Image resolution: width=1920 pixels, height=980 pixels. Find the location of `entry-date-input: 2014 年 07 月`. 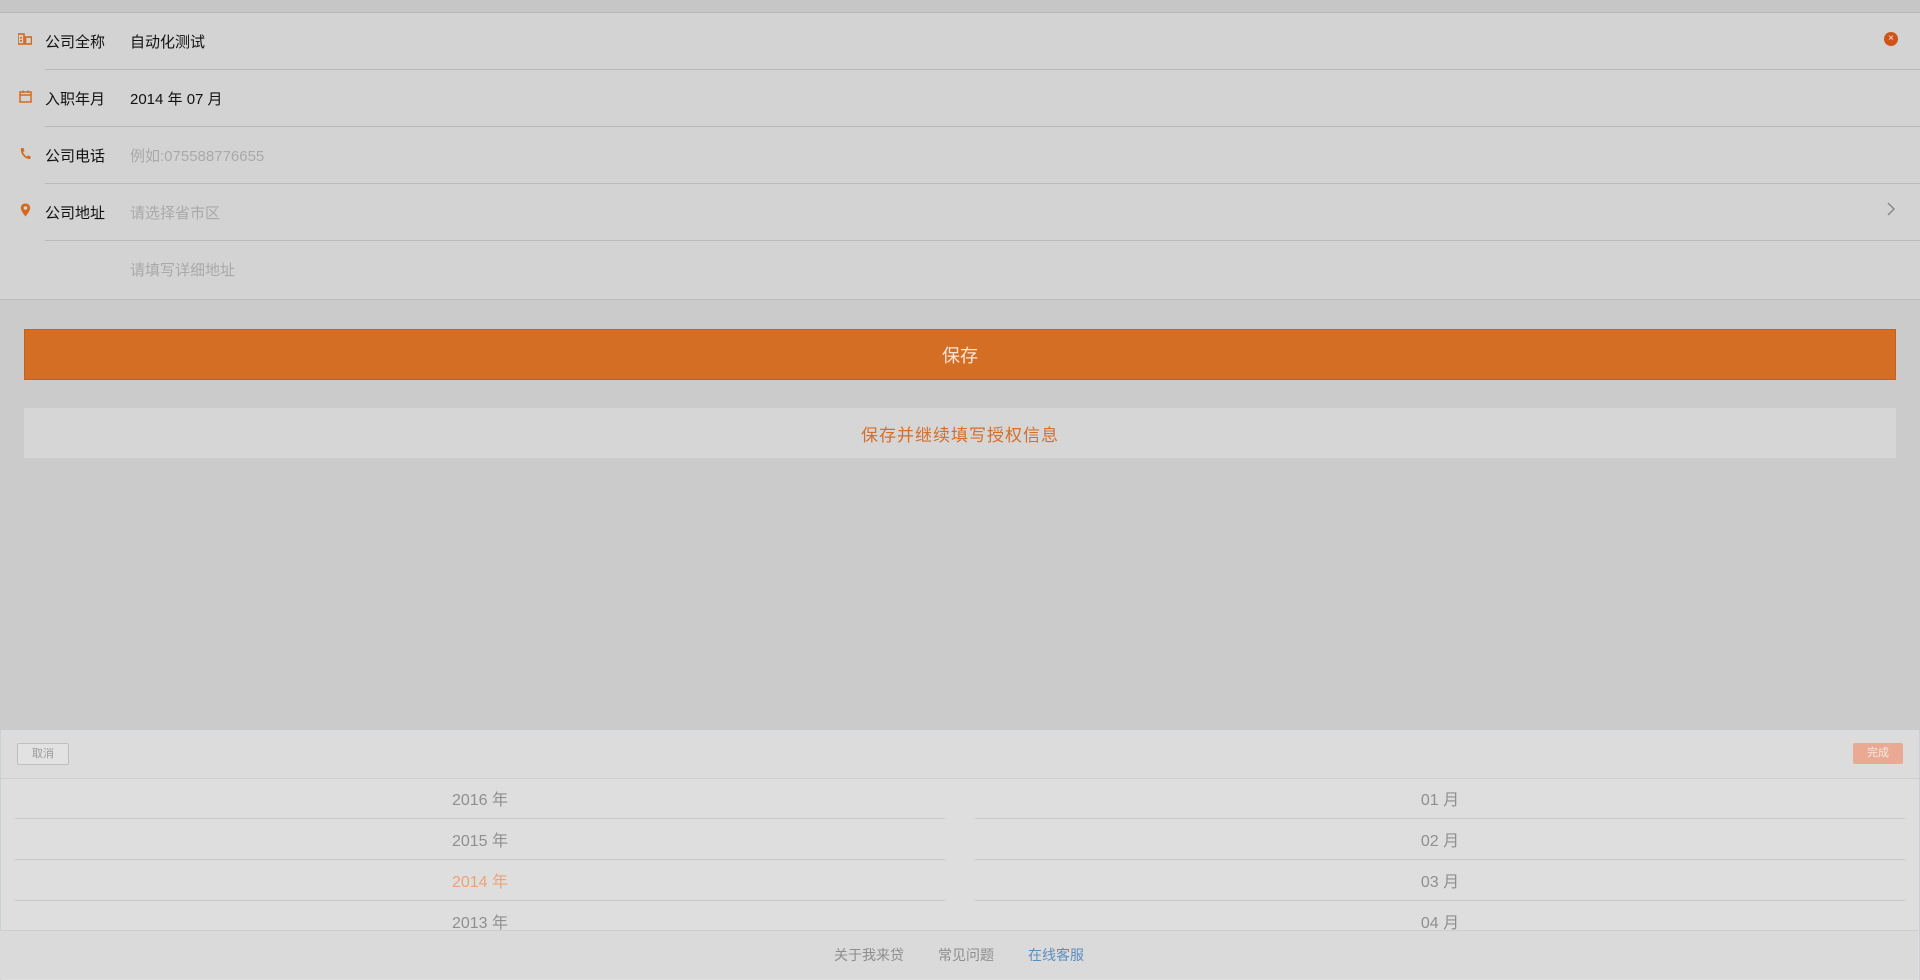

entry-date-input: 2014 年 07 月 is located at coordinates (176, 98).